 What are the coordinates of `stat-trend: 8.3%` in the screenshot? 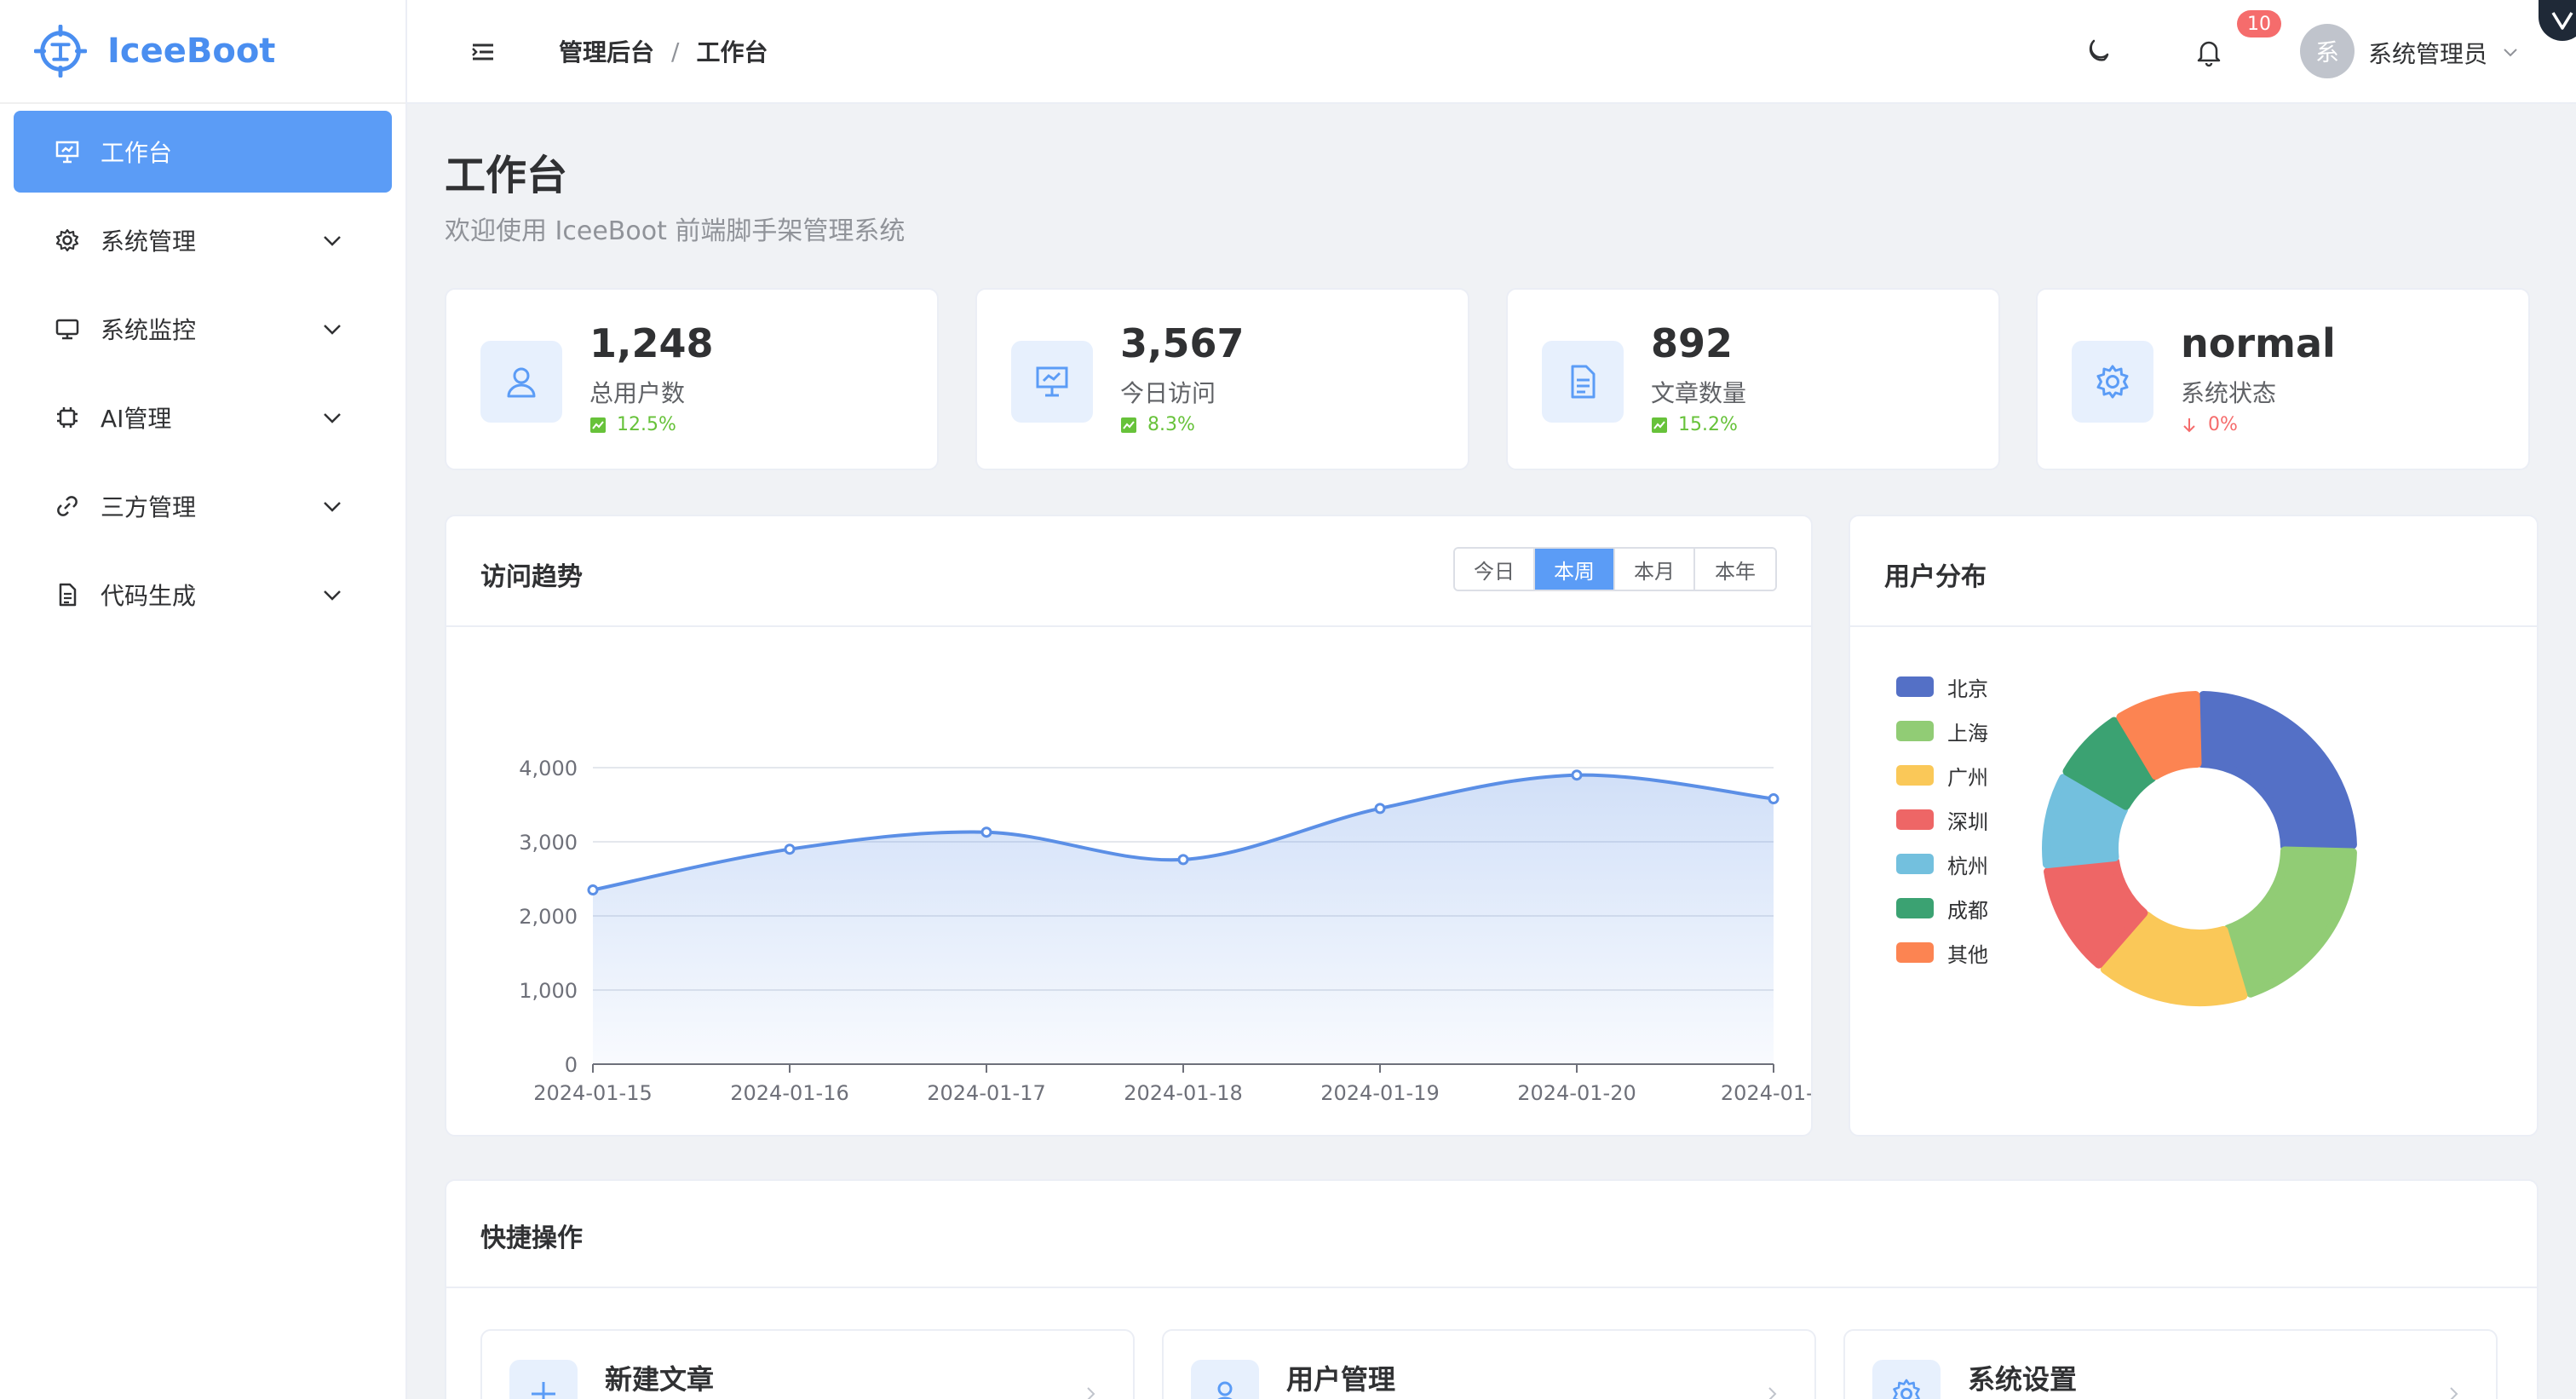 It's located at (1157, 424).